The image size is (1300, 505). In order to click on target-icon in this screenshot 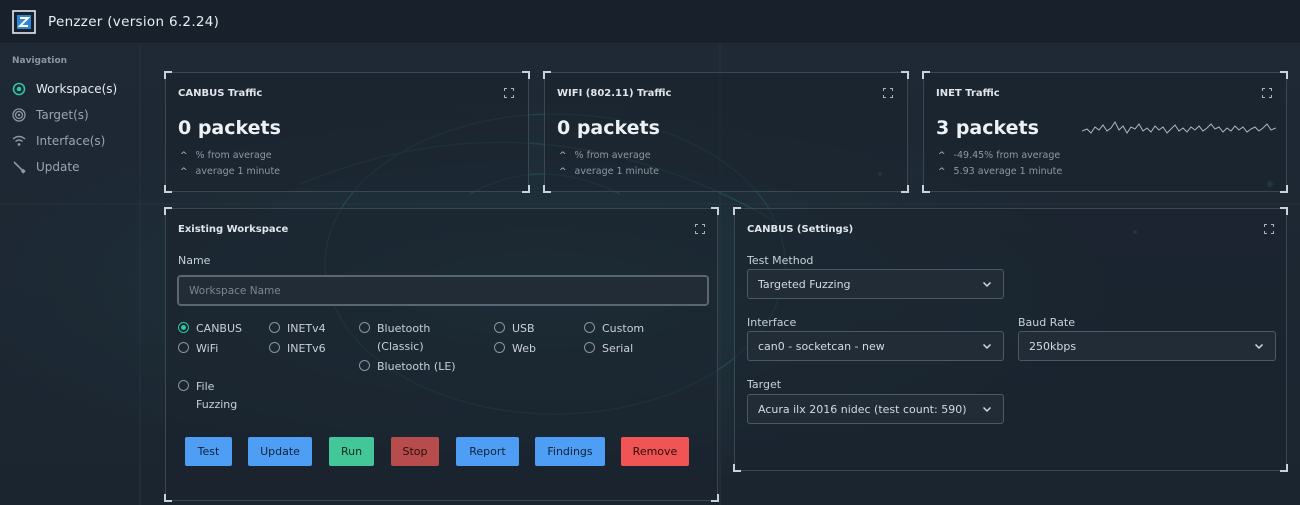, I will do `click(19, 115)`.